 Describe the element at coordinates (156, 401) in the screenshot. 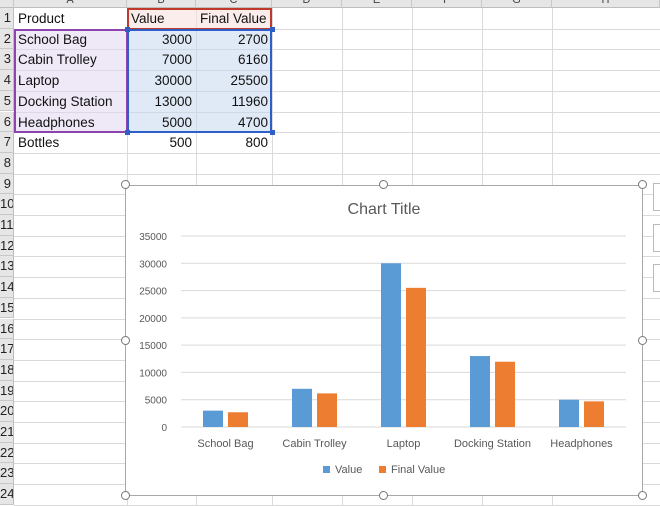

I see `y-tick-label: 5000` at that location.